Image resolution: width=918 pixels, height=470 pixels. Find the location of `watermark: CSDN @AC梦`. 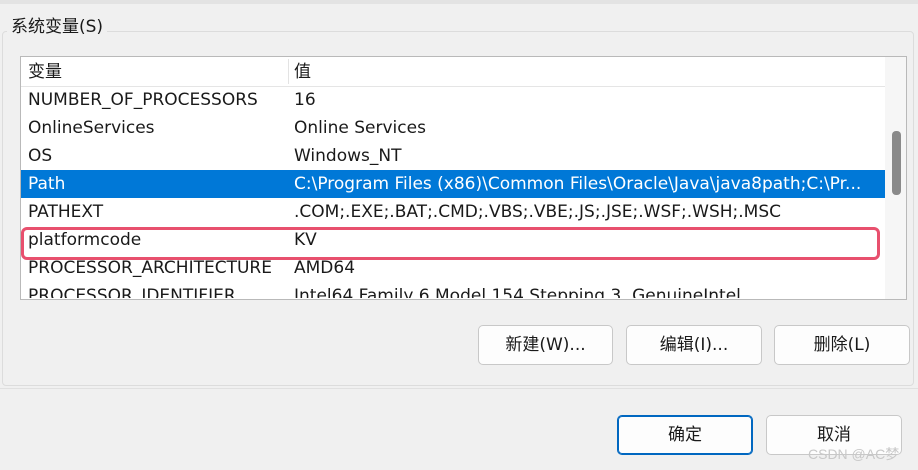

watermark: CSDN @AC梦 is located at coordinates (854, 454).